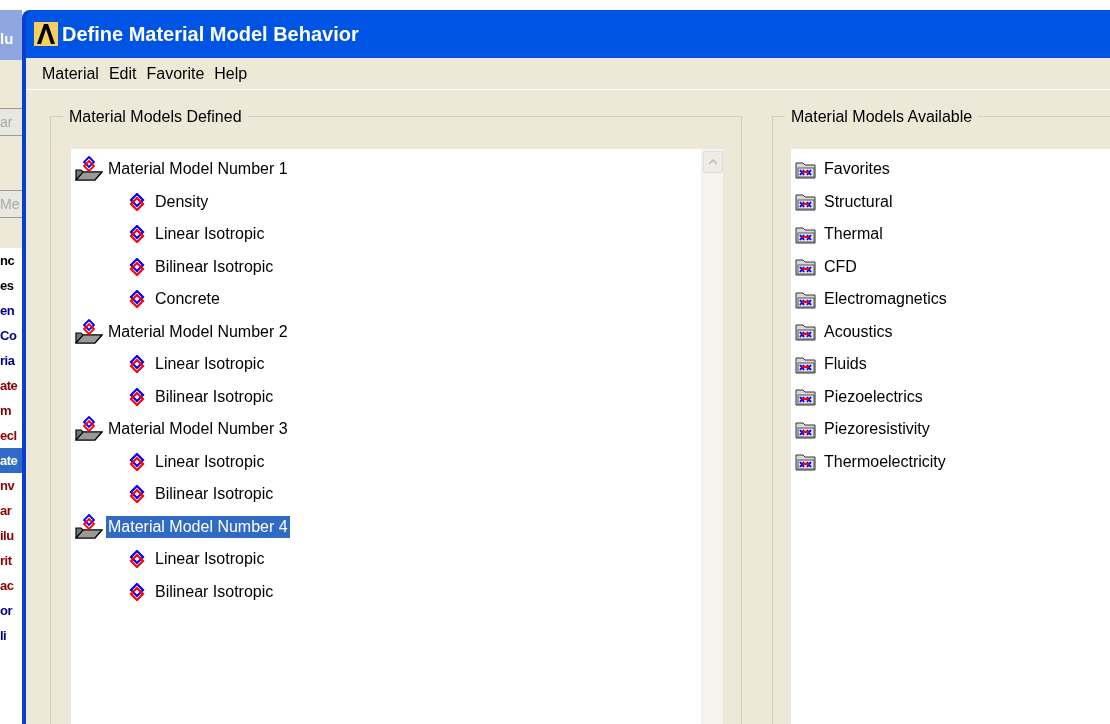 Image resolution: width=1110 pixels, height=724 pixels. I want to click on category-item: CFD, so click(840, 266).